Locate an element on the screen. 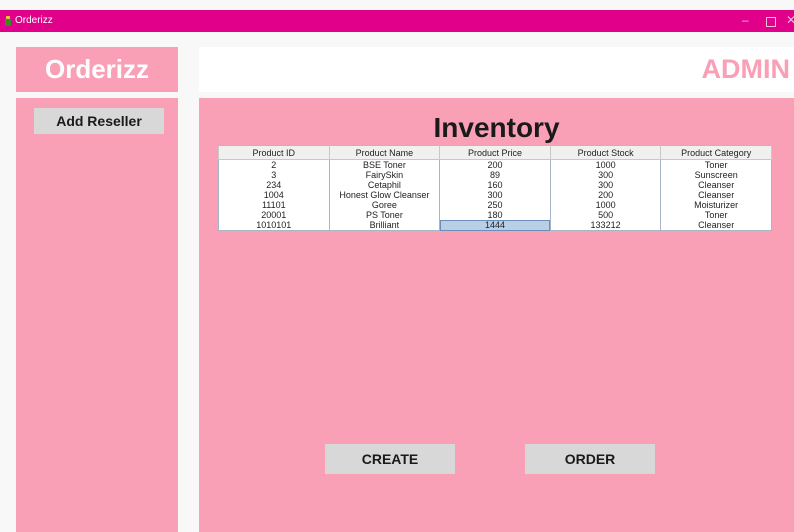 The width and height of the screenshot is (794, 532). column-header: Product ID is located at coordinates (274, 152).